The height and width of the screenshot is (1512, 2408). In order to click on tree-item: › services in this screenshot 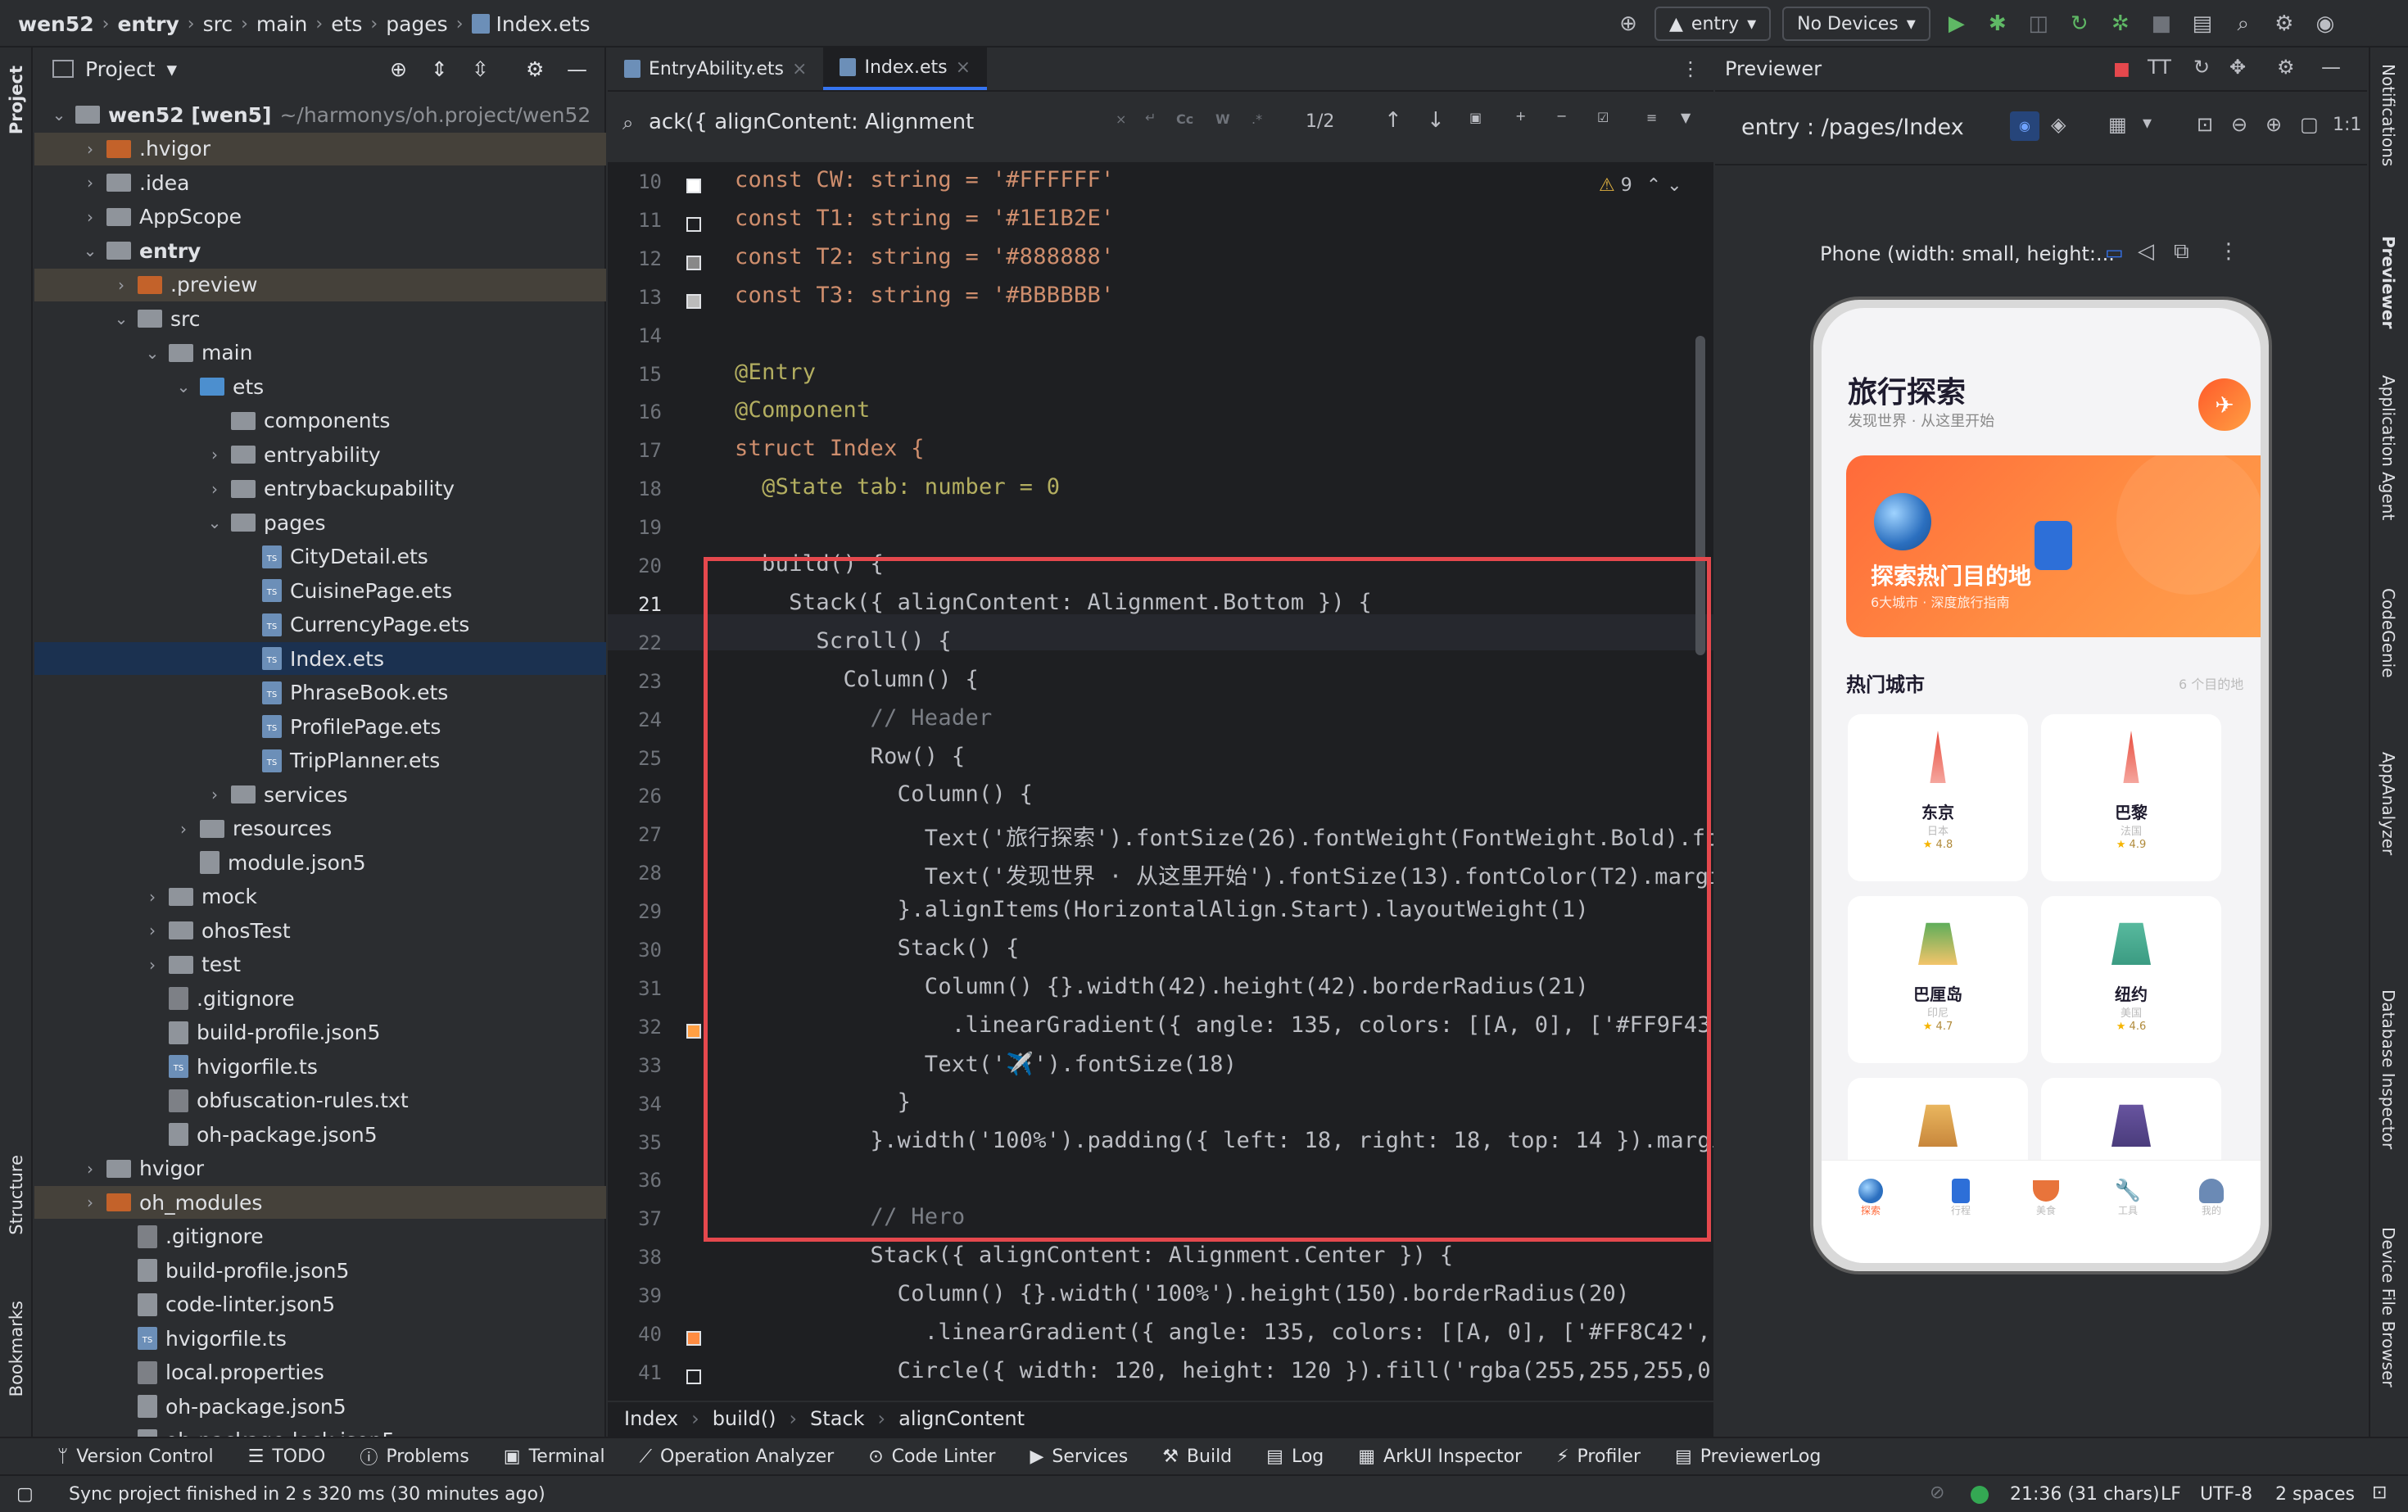, I will do `click(320, 795)`.